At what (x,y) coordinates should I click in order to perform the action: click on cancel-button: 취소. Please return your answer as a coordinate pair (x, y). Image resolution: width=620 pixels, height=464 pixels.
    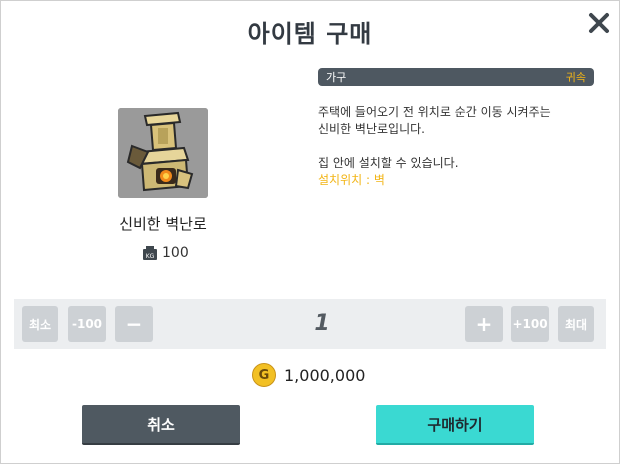
    Looking at the image, I should click on (161, 425).